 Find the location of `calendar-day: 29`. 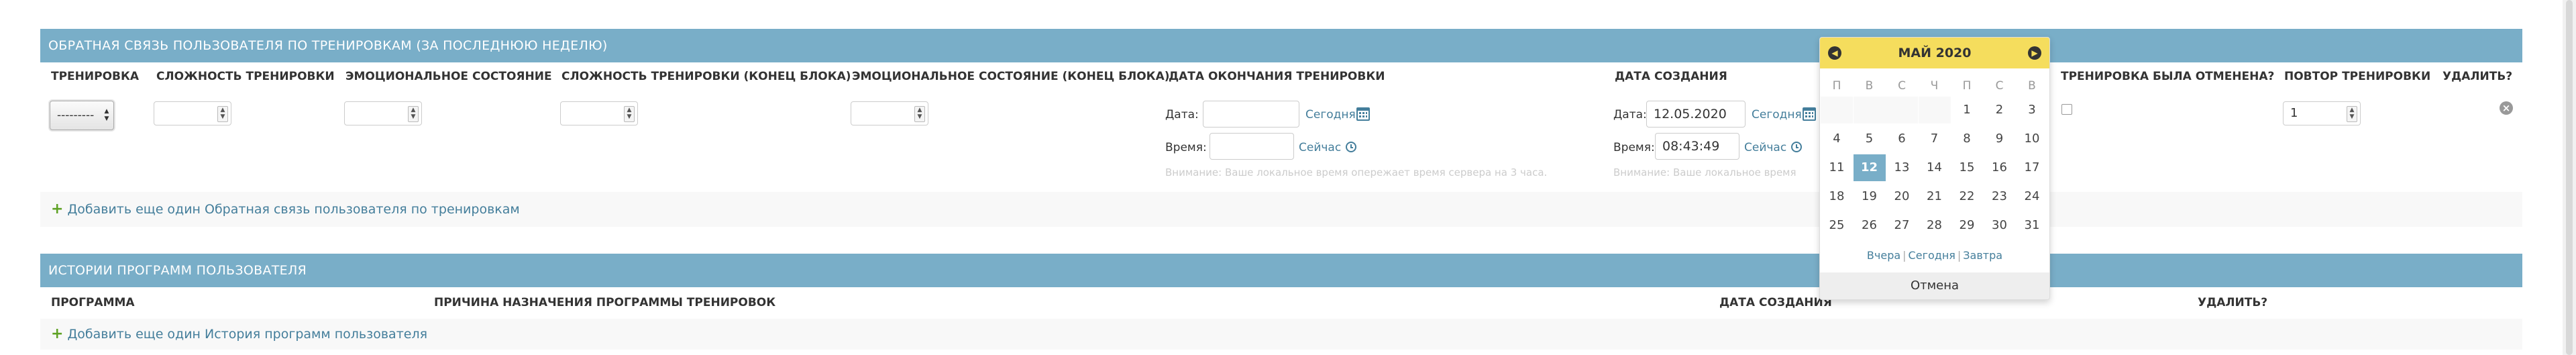

calendar-day: 29 is located at coordinates (1967, 225).